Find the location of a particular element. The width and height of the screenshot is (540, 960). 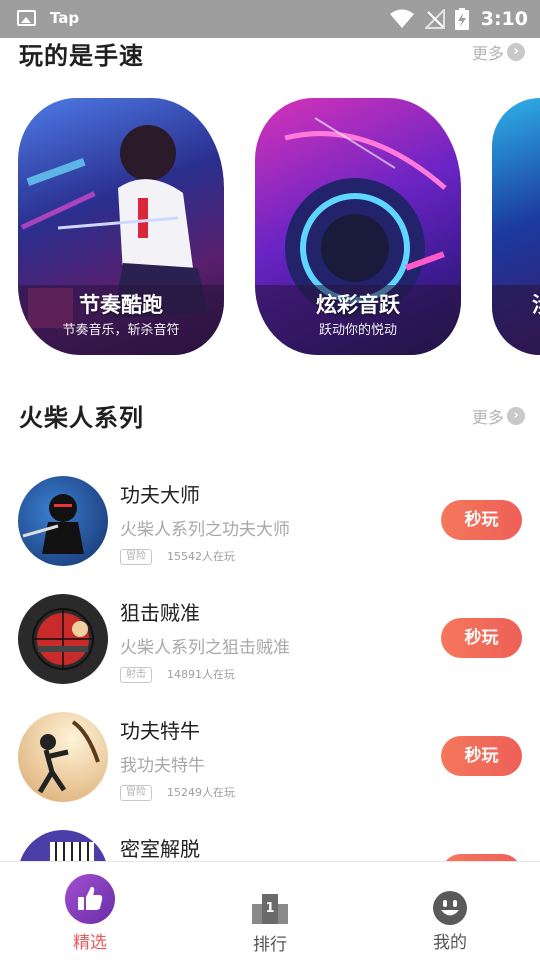

image-icon is located at coordinates (26, 18).